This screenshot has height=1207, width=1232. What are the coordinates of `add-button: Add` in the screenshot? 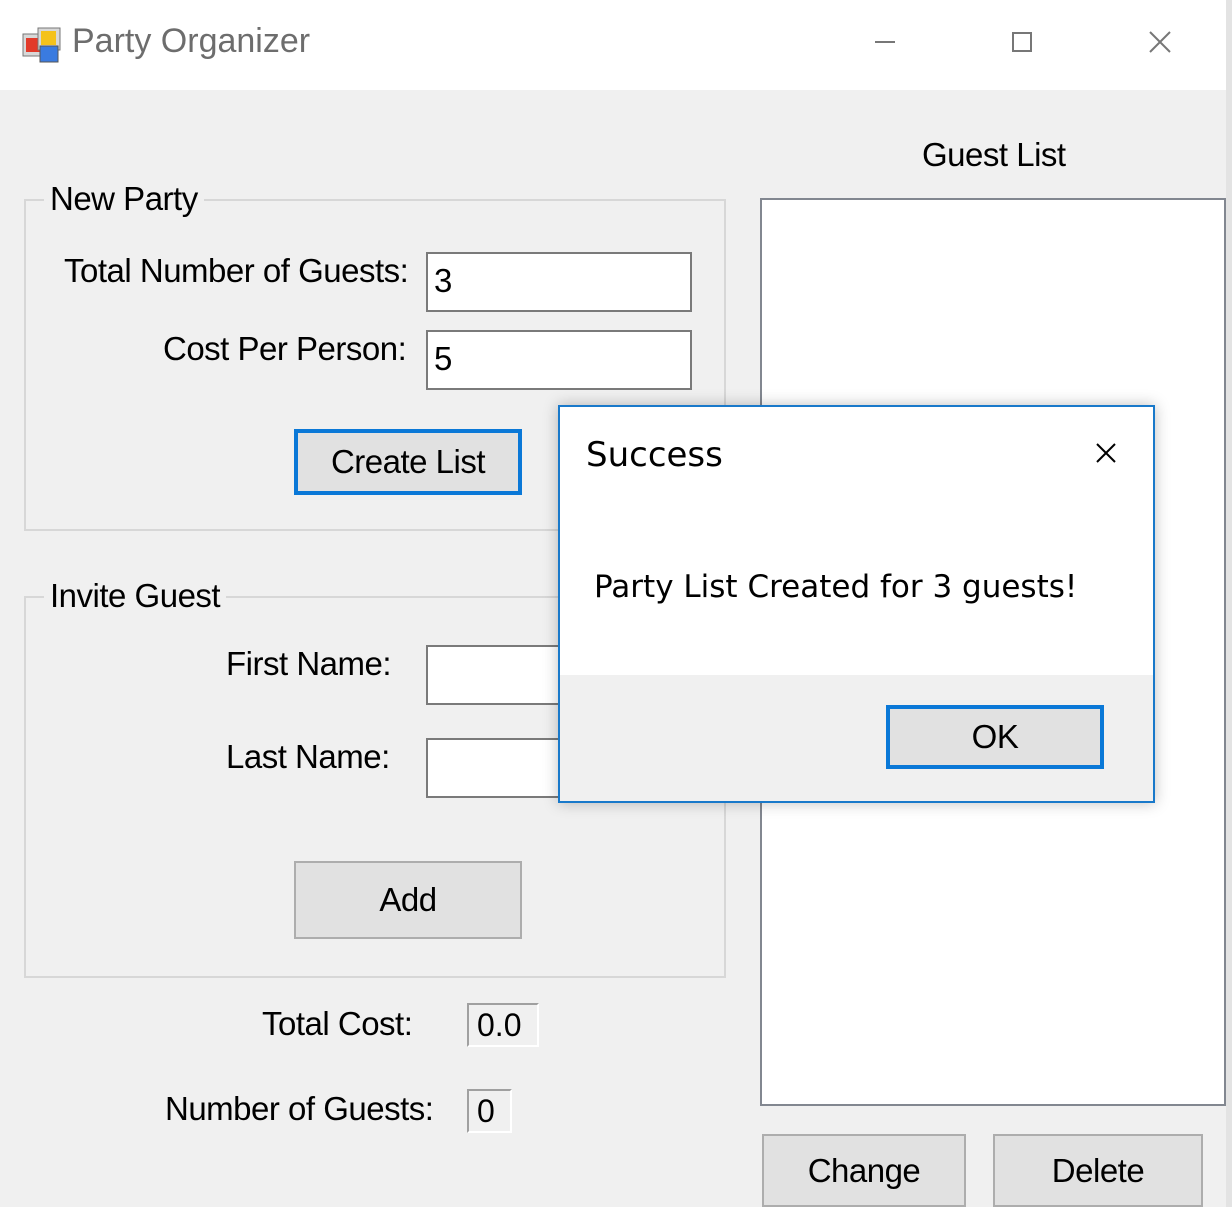 It's located at (408, 900).